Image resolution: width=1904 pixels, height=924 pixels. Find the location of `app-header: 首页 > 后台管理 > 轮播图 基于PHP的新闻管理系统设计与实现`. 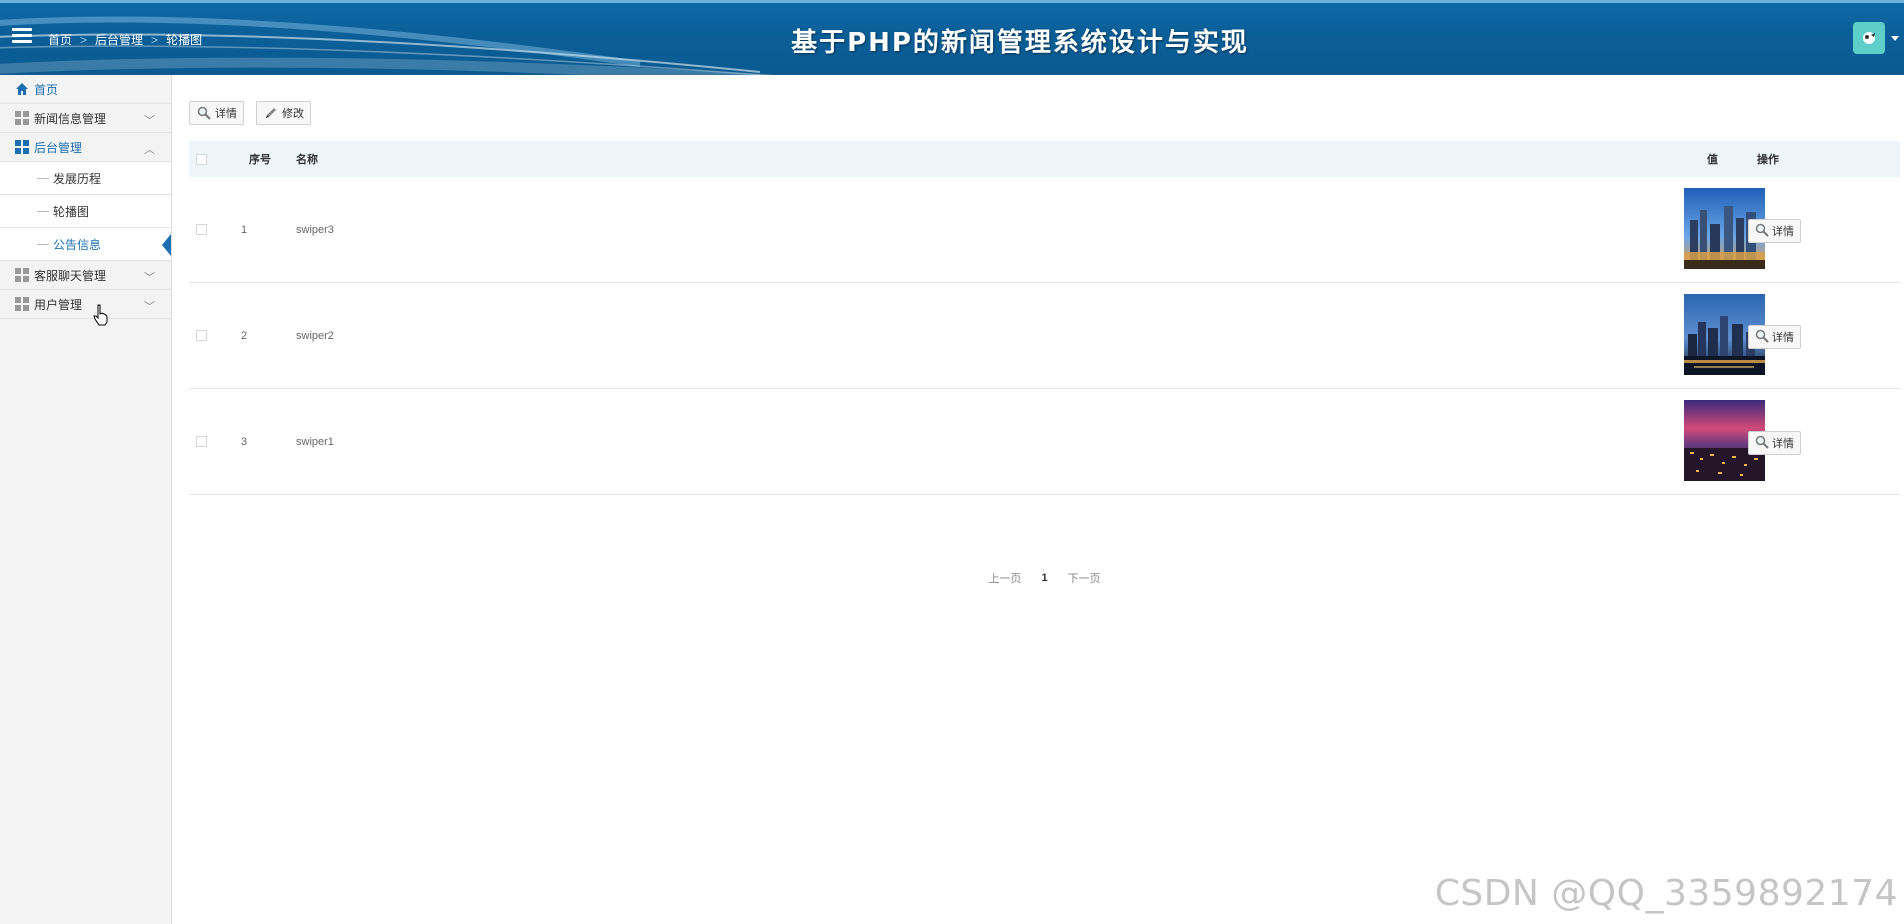

app-header: 首页 > 后台管理 > 轮播图 基于PHP的新闻管理系统设计与实现 is located at coordinates (952, 37).